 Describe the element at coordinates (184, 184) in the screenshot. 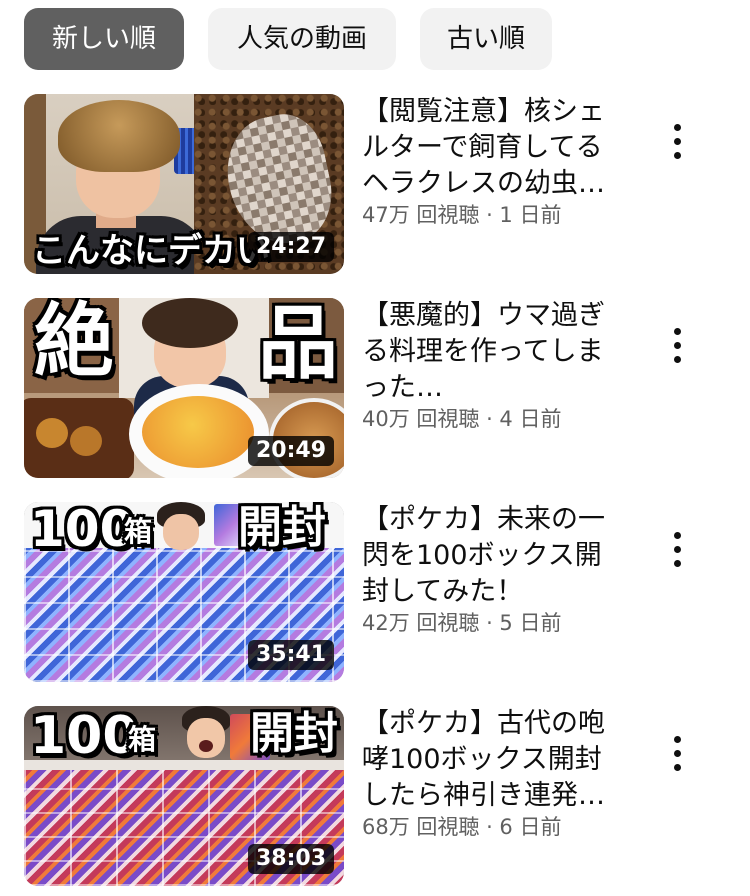

I see `video-thumbnail: こんなにデカい 24:27` at that location.